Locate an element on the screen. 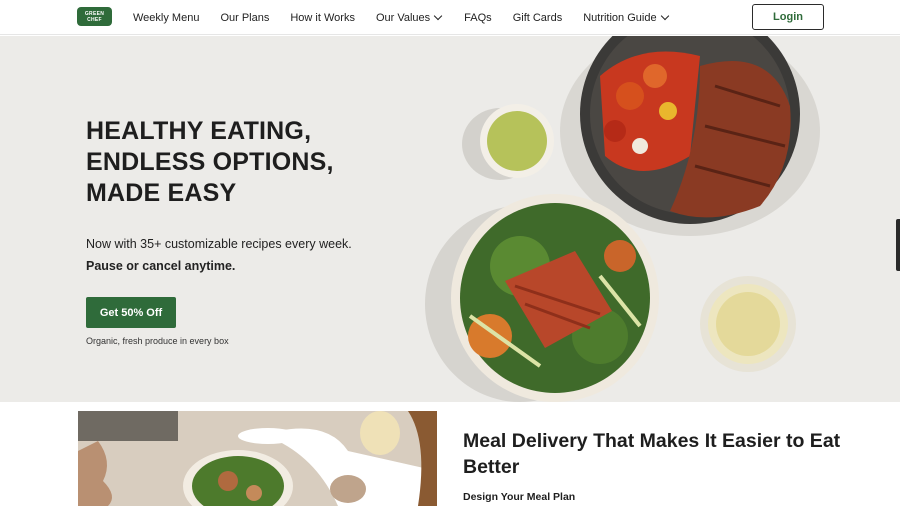 The image size is (900, 506). nav-item-label: Weekly Menu is located at coordinates (166, 17).